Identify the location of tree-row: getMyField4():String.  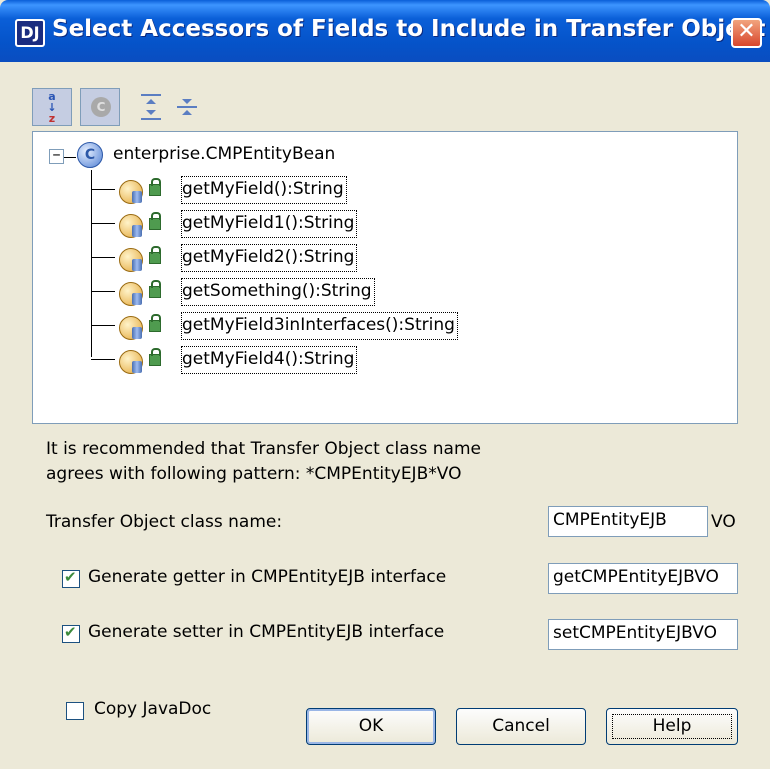
(385, 359).